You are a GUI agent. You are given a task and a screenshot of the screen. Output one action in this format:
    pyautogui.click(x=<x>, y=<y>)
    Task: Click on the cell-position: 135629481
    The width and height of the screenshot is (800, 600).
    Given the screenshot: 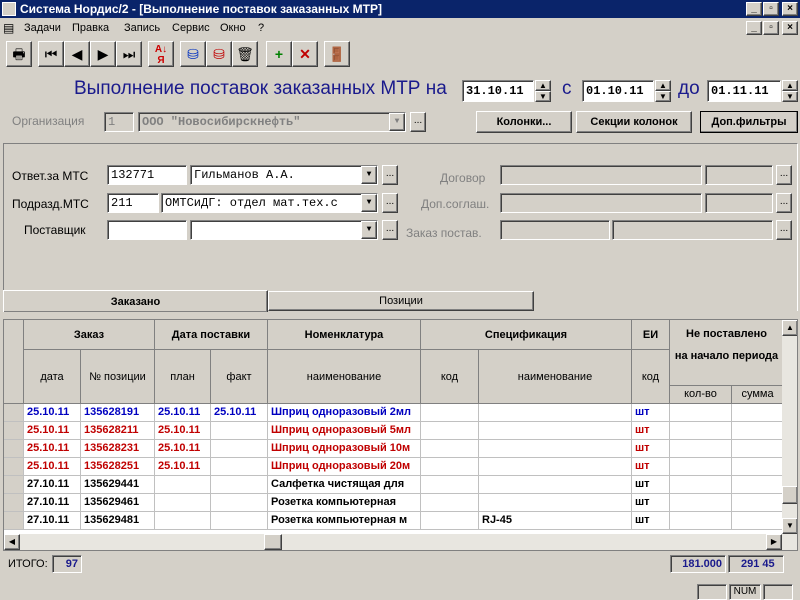 What is the action you would take?
    pyautogui.click(x=118, y=521)
    